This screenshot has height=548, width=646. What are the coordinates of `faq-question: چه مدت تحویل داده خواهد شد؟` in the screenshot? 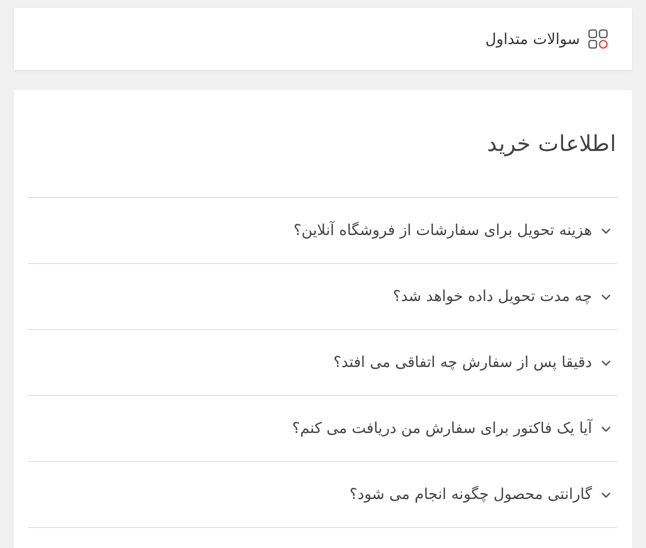 It's located at (492, 297).